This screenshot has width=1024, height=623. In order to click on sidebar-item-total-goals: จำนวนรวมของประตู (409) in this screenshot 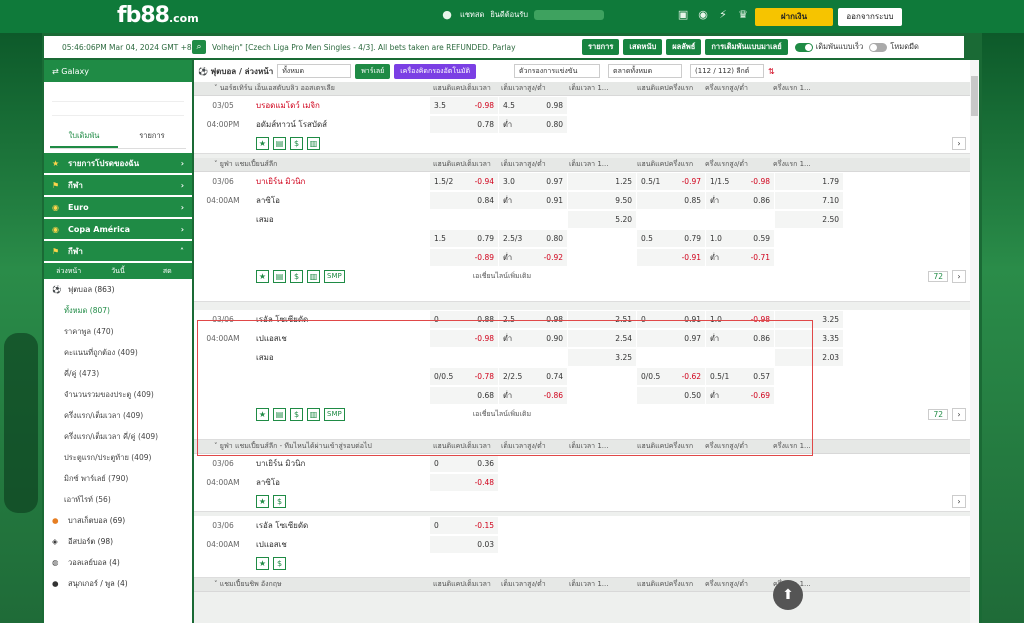, I will do `click(118, 394)`.